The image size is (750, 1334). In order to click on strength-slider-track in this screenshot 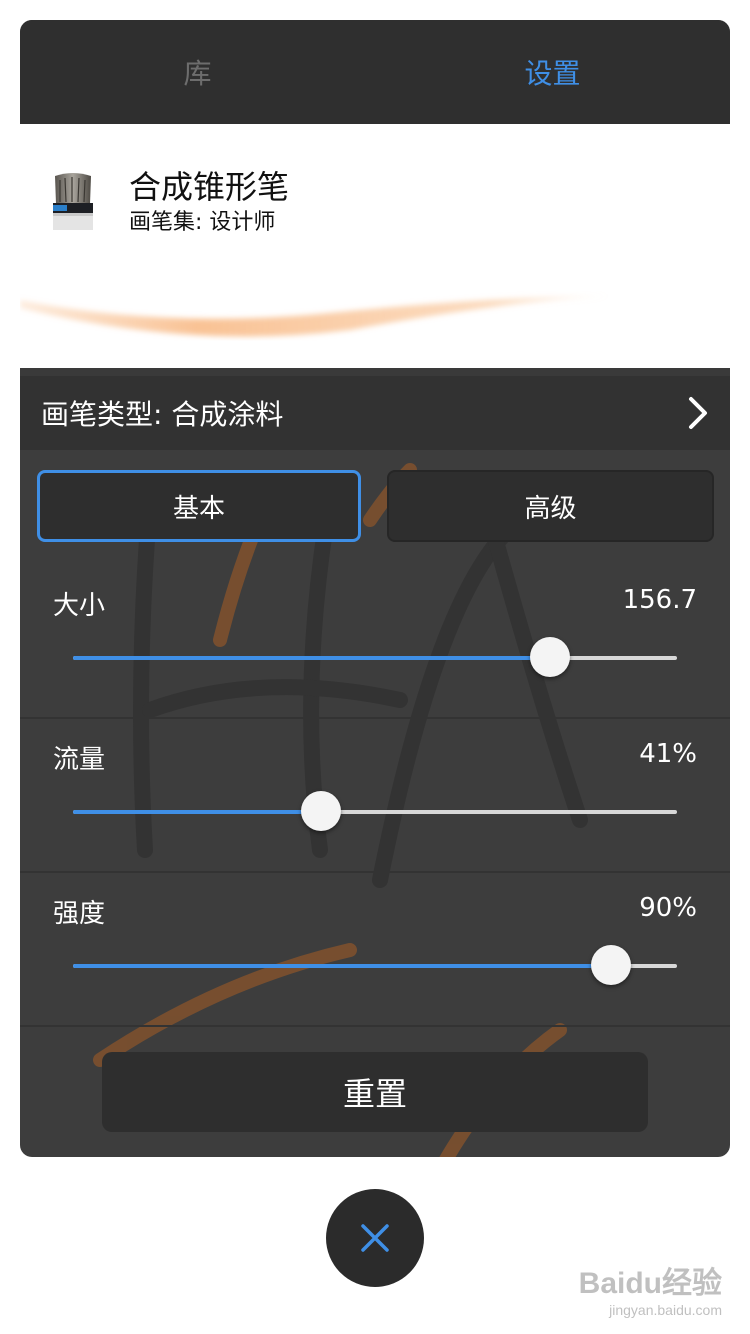, I will do `click(375, 965)`.